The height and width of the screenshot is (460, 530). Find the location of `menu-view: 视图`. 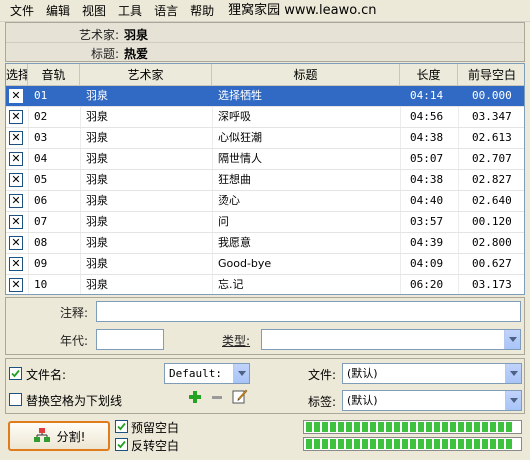

menu-view: 视图 is located at coordinates (96, 11).